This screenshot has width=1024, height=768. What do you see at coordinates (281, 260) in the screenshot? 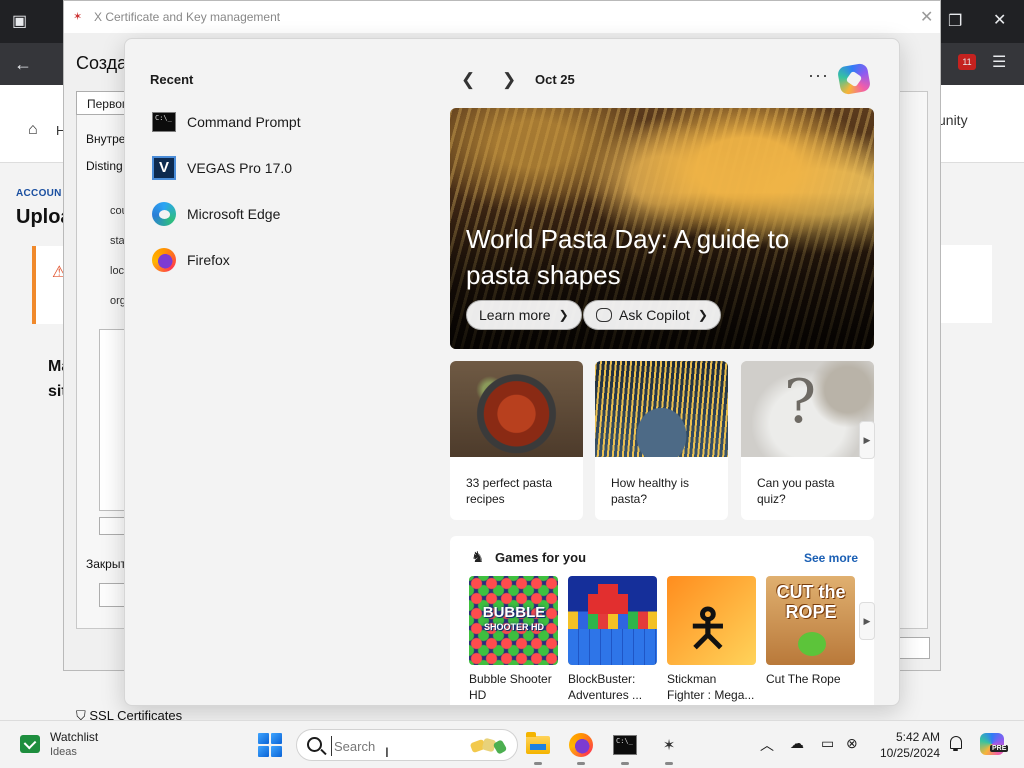
I see `recent-item-firefox: Firefox` at bounding box center [281, 260].